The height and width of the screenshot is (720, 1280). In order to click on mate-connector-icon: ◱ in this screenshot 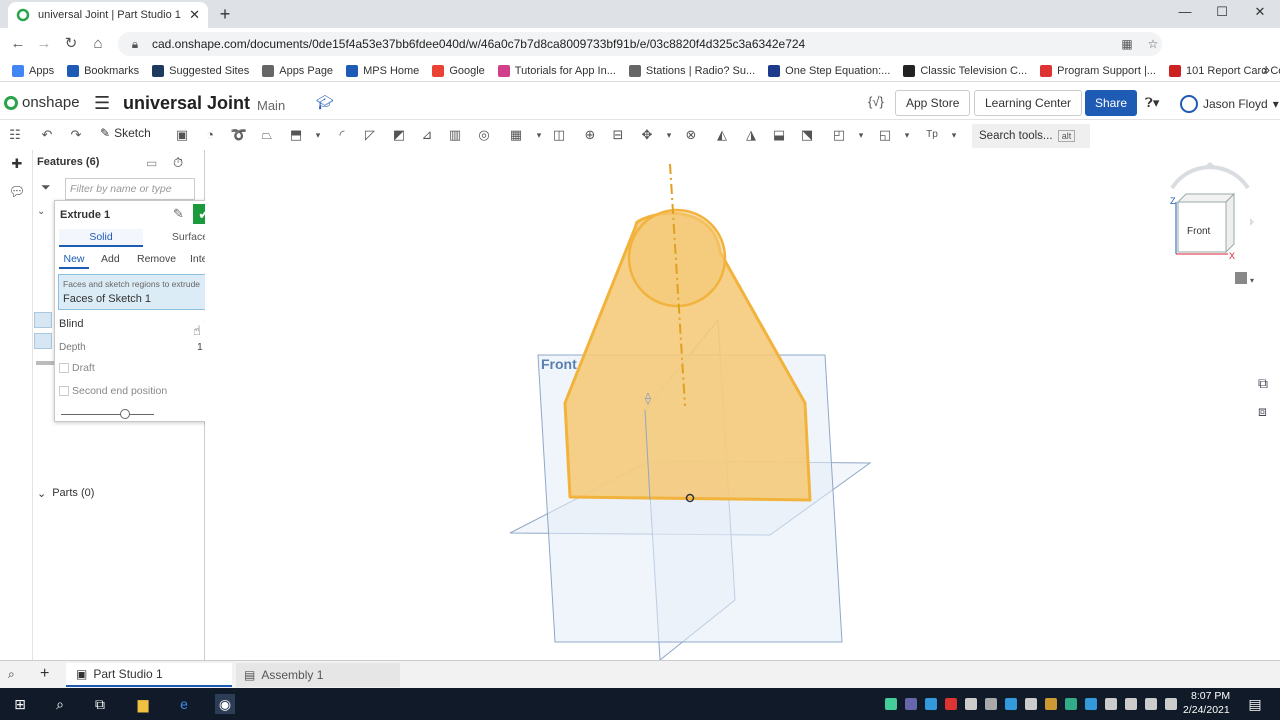, I will do `click(885, 135)`.